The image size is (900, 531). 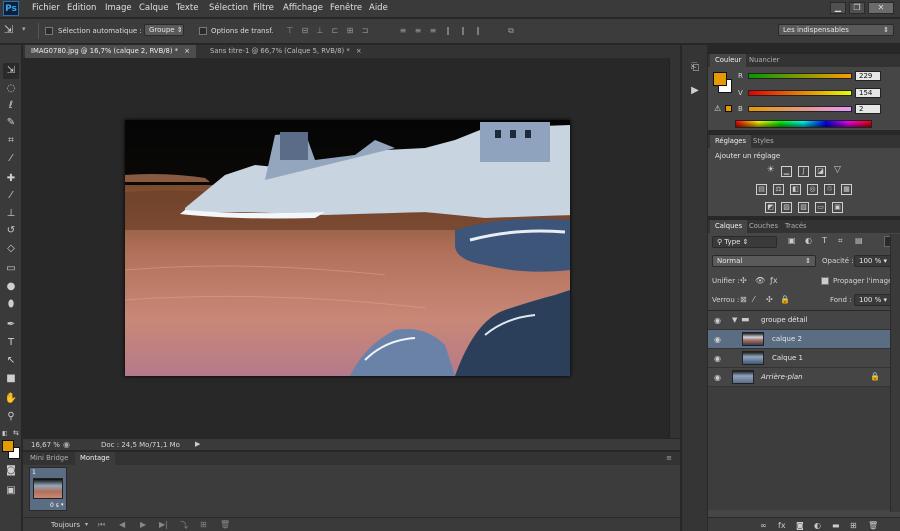 I want to click on previous-frame-icon: ◀, so click(x=122, y=524).